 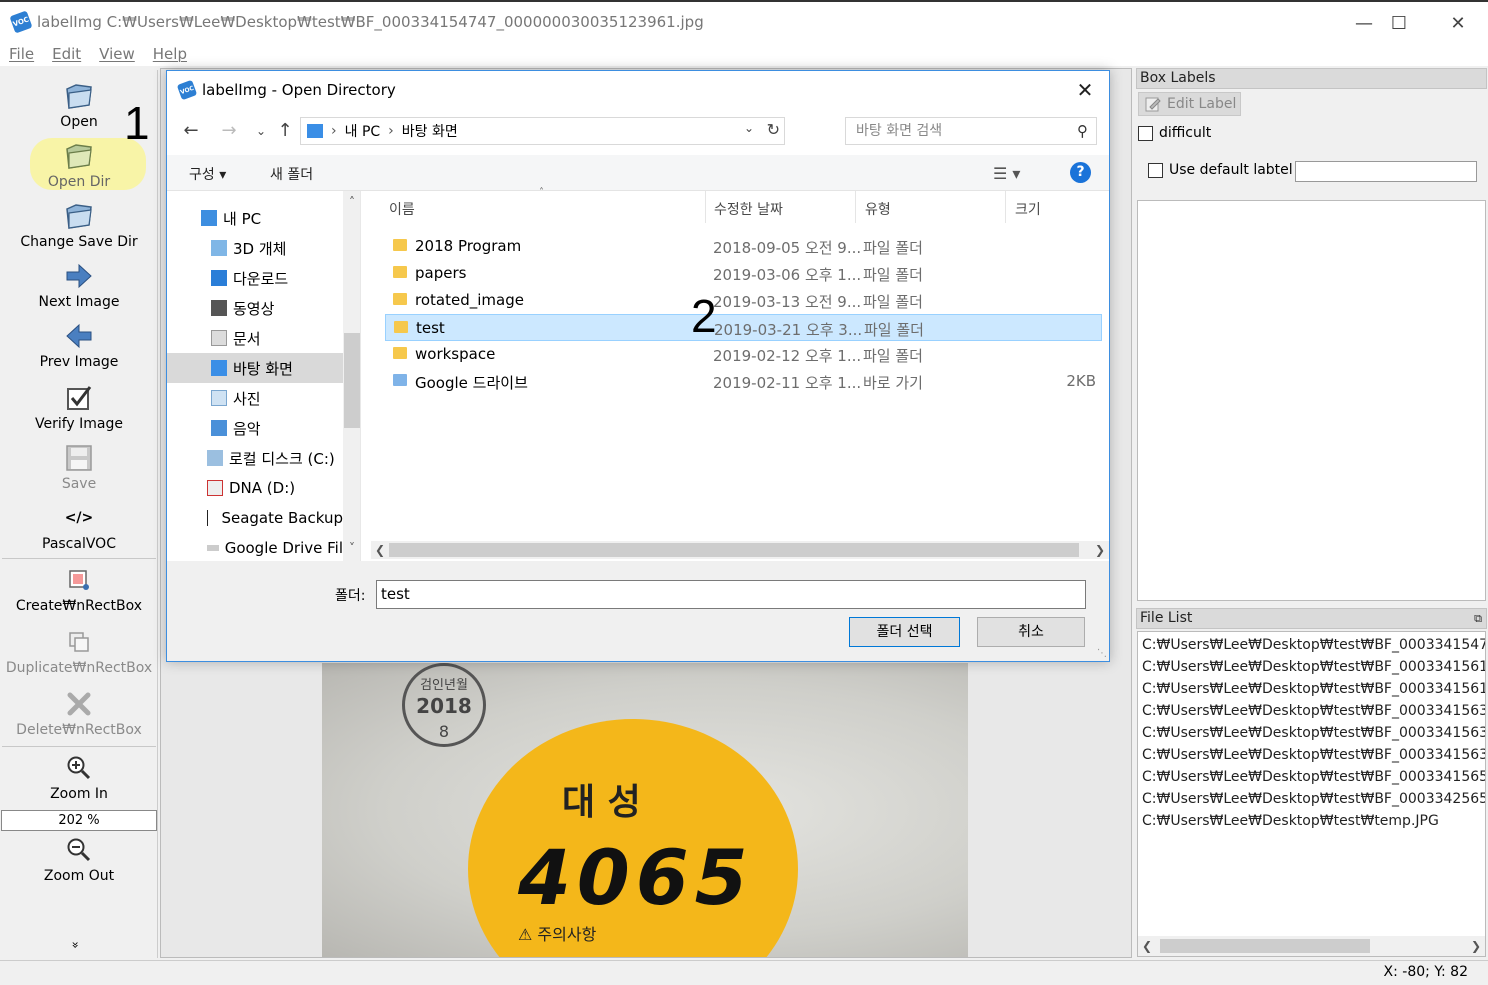 What do you see at coordinates (363, 131) in the screenshot?
I see `breadcrumb-this-pc: 내 PC` at bounding box center [363, 131].